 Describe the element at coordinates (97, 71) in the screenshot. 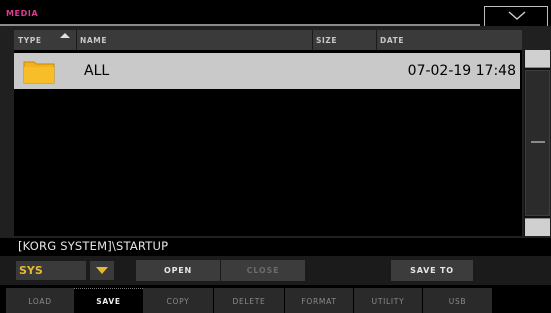

I see `file-name: ALL` at that location.